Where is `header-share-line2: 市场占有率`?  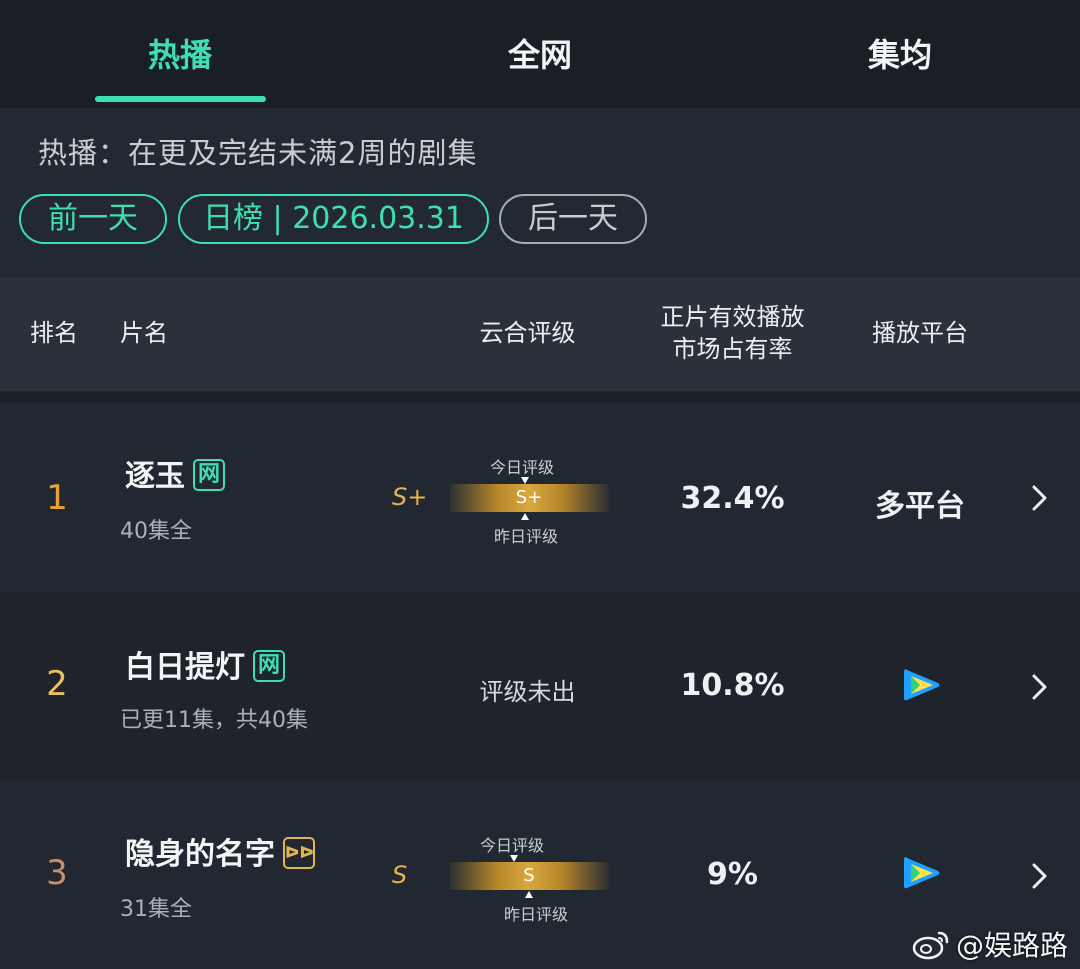 header-share-line2: 市场占有率 is located at coordinates (732, 349).